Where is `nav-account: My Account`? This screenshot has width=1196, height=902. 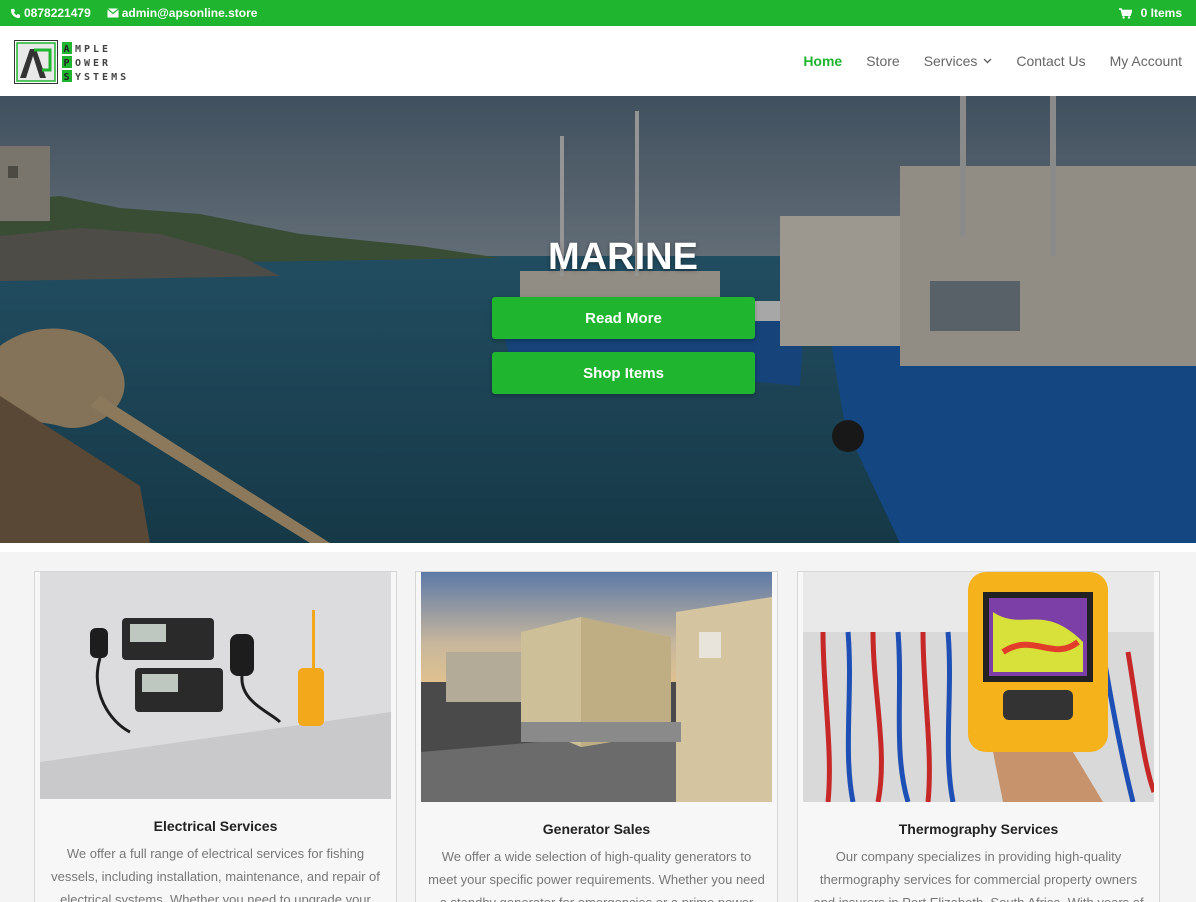
nav-account: My Account is located at coordinates (1146, 61).